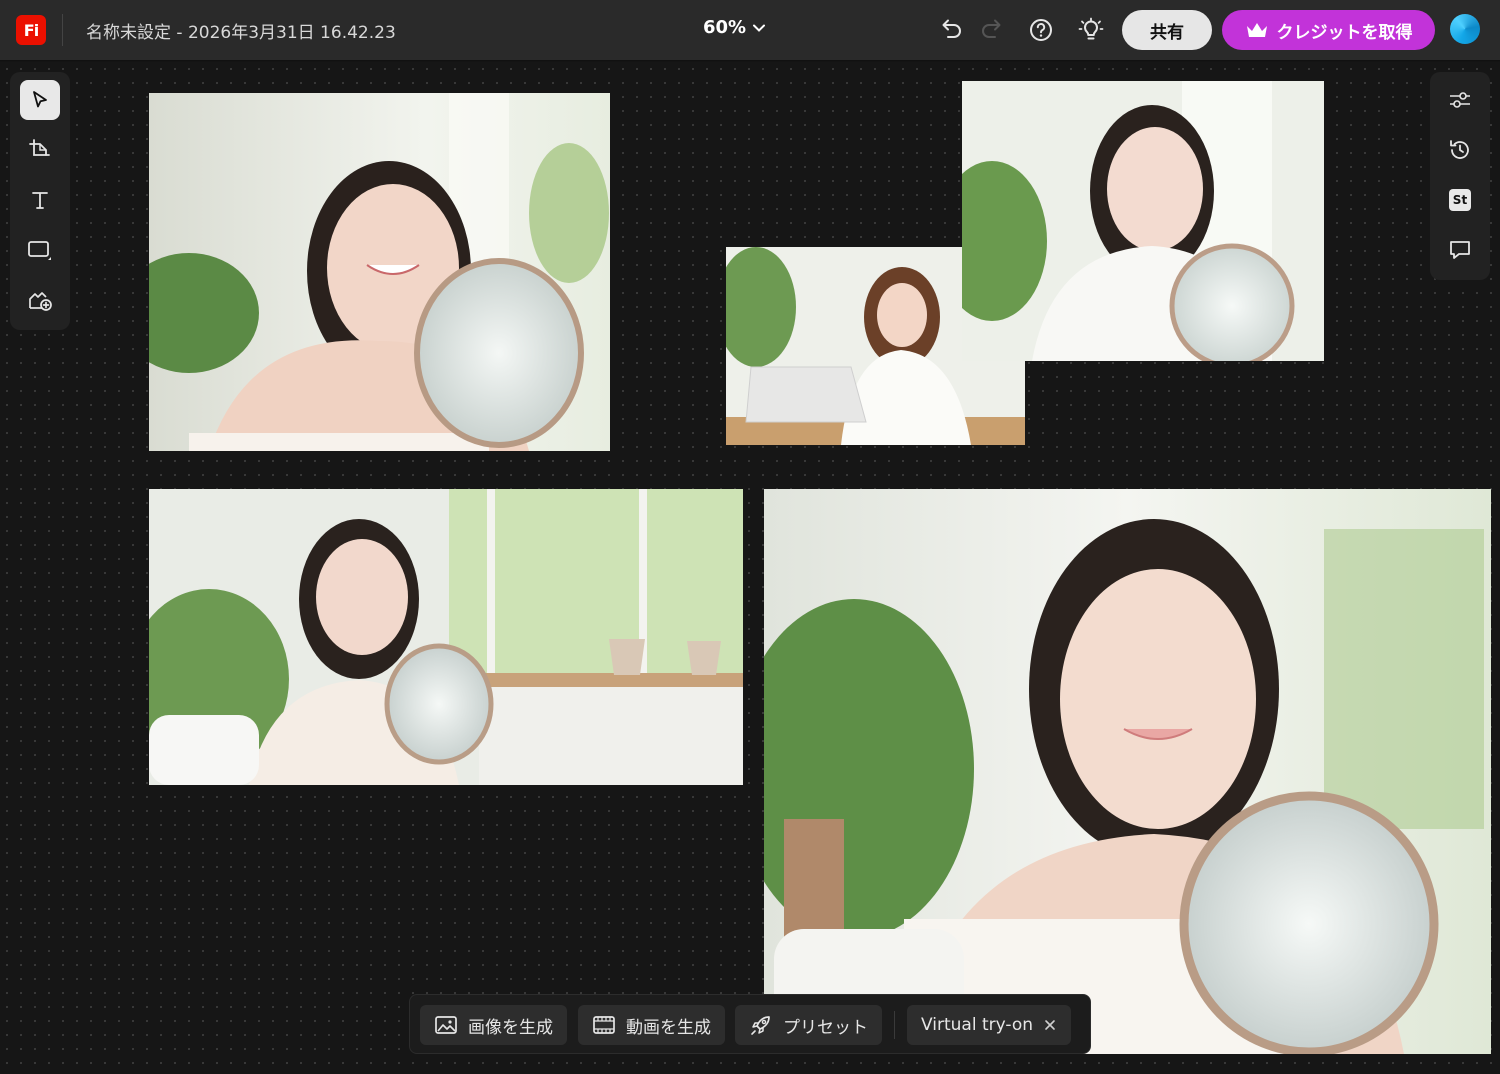 This screenshot has width=1500, height=1074. I want to click on stock-icon: St, so click(1460, 200).